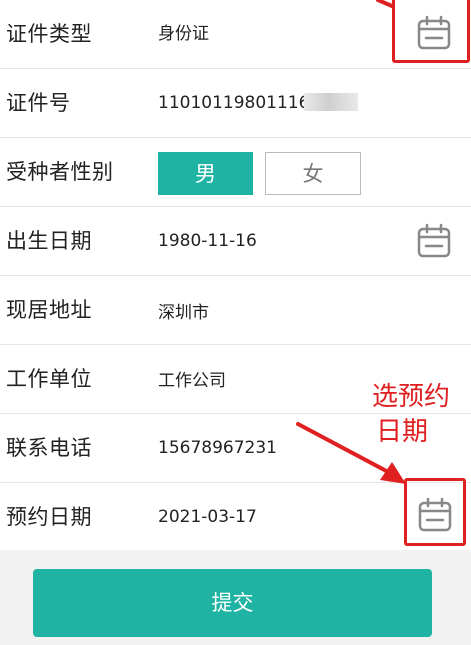 This screenshot has height=645, width=471. What do you see at coordinates (431, 31) in the screenshot?
I see `highlight-box-top` at bounding box center [431, 31].